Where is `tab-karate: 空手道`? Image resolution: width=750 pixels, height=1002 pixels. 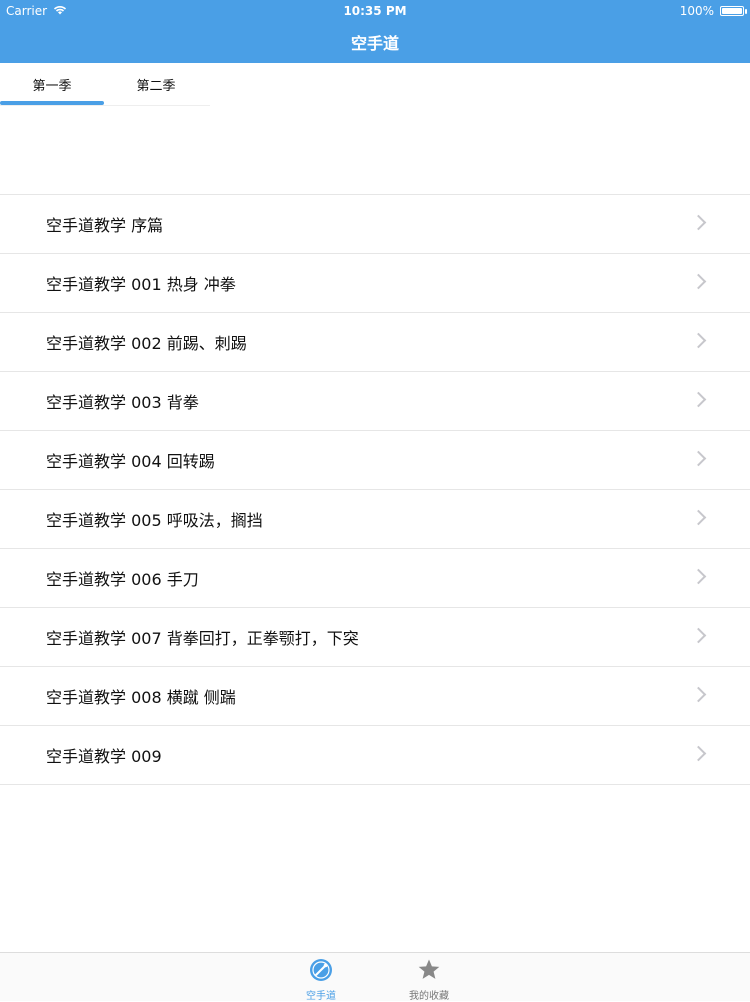 tab-karate: 空手道 is located at coordinates (321, 977).